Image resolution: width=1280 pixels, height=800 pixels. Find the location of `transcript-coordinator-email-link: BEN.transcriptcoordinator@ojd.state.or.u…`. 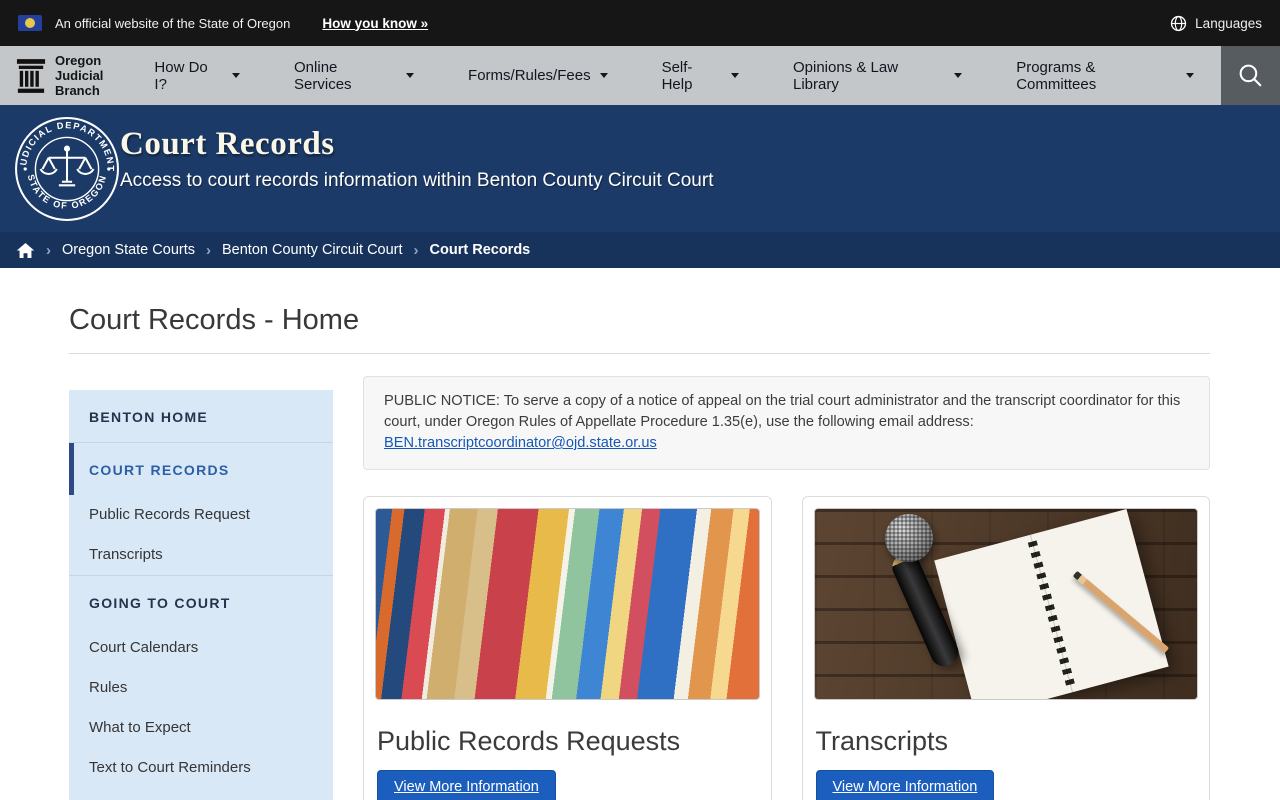

transcript-coordinator-email-link: BEN.transcriptcoordinator@ojd.state.or.u… is located at coordinates (520, 443).